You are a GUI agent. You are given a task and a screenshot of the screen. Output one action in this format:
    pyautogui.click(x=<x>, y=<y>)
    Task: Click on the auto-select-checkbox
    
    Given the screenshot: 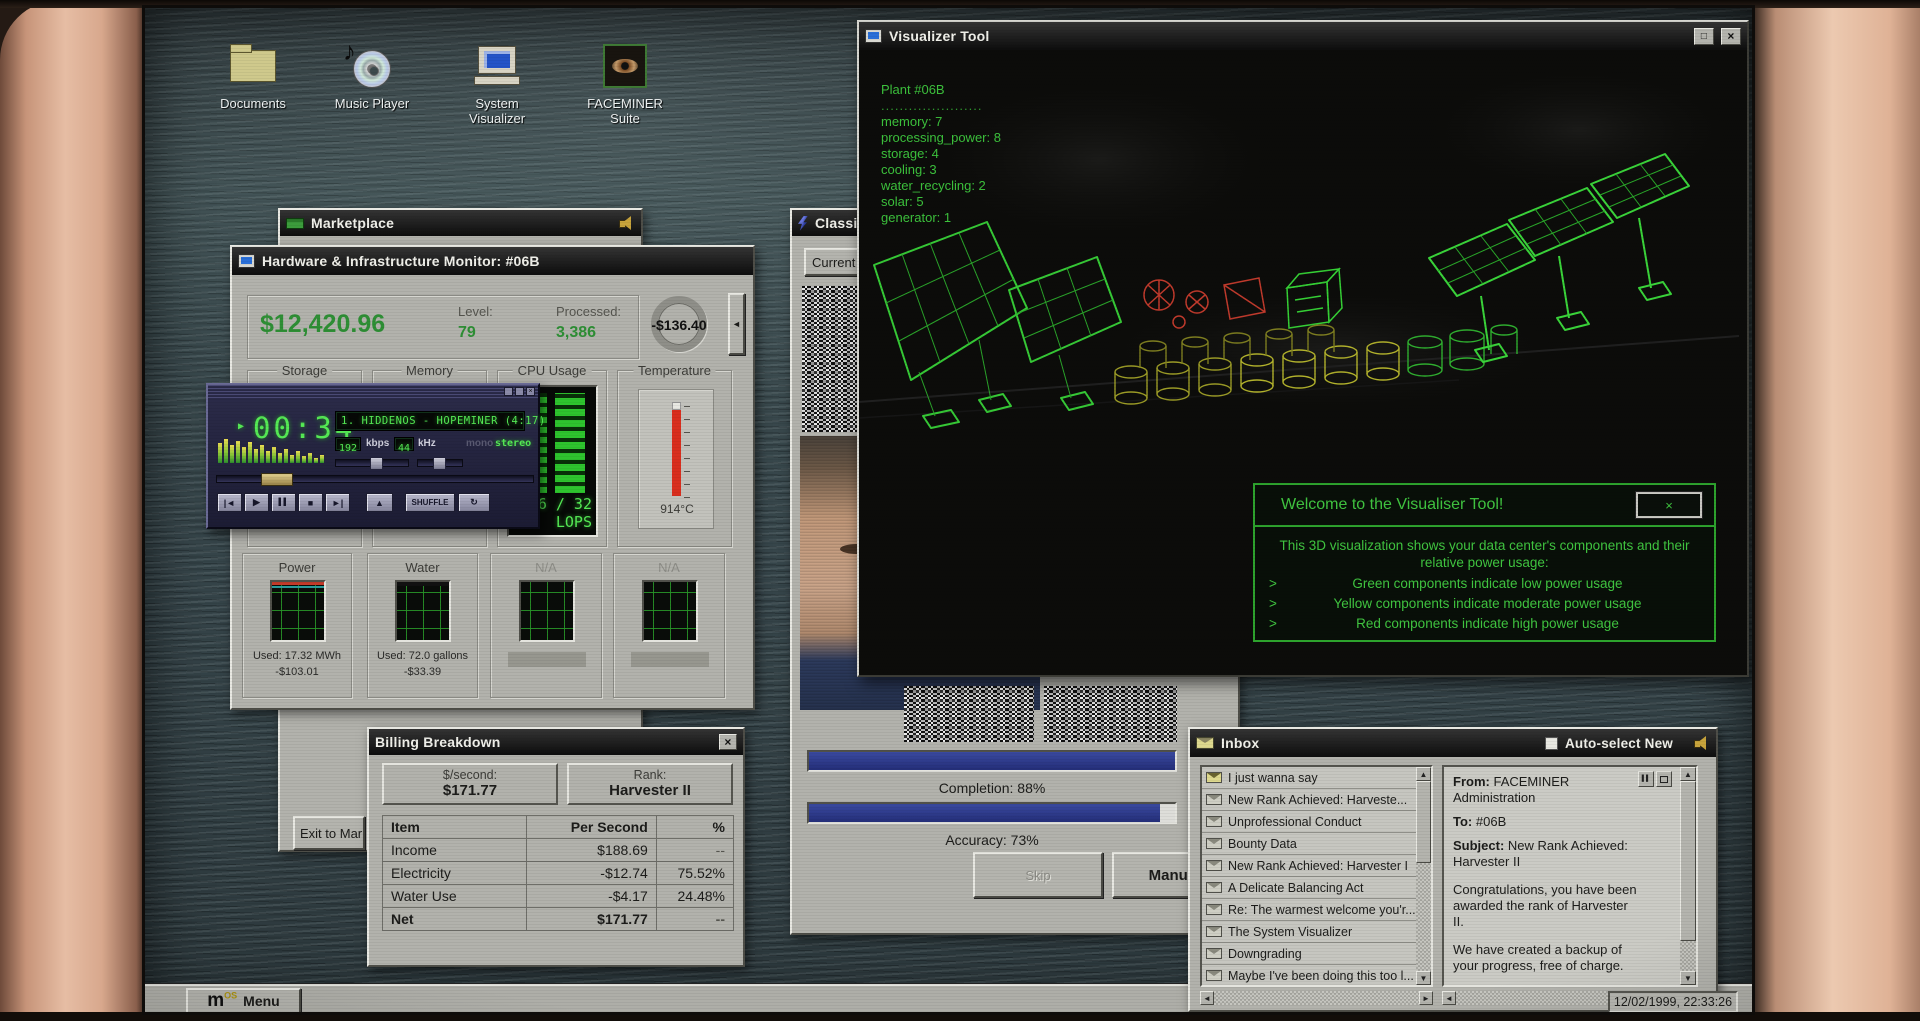 What is the action you would take?
    pyautogui.click(x=1551, y=743)
    